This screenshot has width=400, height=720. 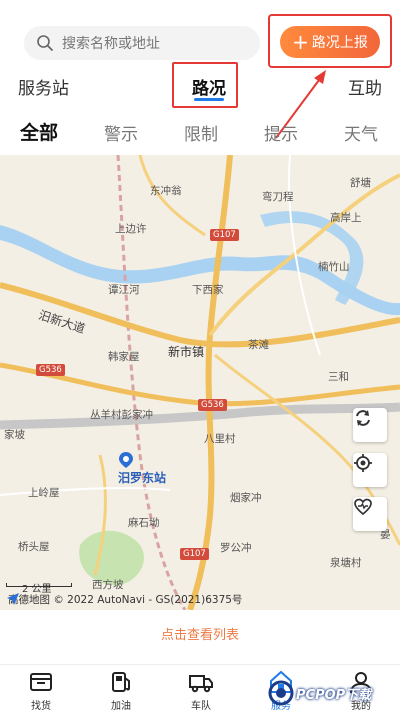 I want to click on locate-icon, so click(x=363, y=463).